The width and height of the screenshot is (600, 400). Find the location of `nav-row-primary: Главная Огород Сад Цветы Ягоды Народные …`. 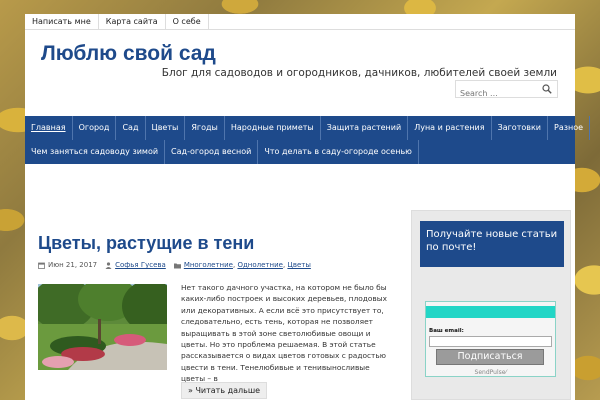

nav-row-primary: Главная Огород Сад Цветы Ягоды Народные … is located at coordinates (308, 128).